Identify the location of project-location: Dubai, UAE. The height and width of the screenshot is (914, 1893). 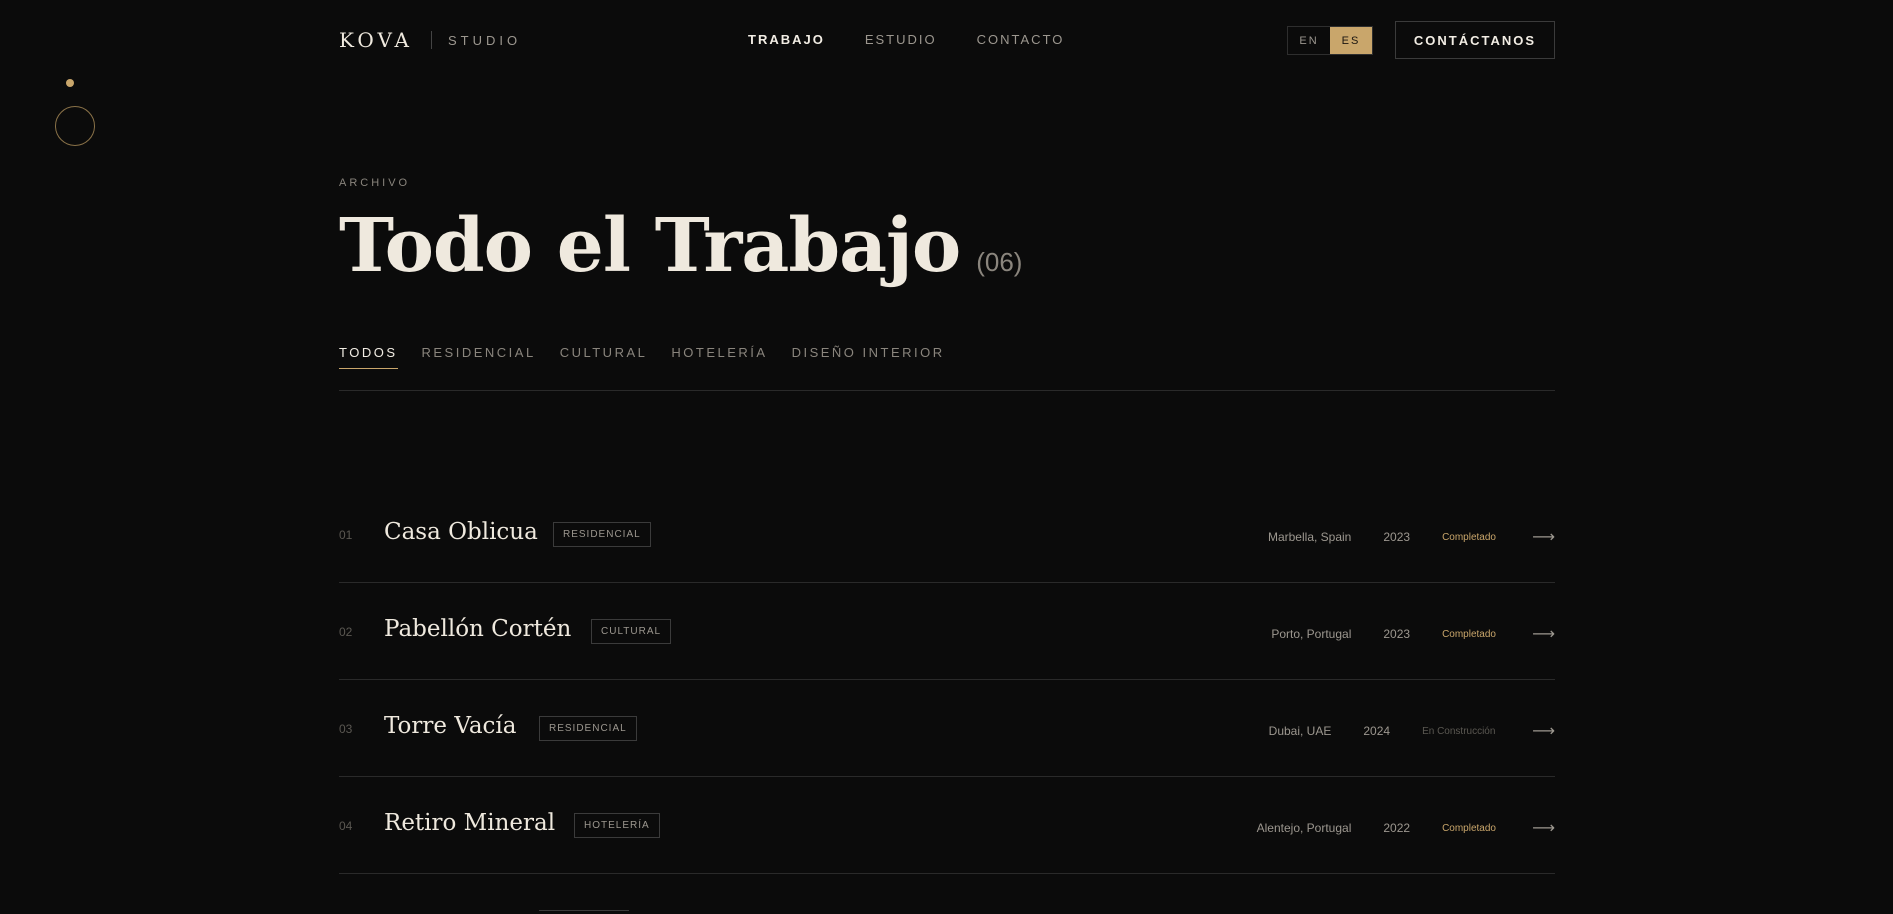
(1300, 731).